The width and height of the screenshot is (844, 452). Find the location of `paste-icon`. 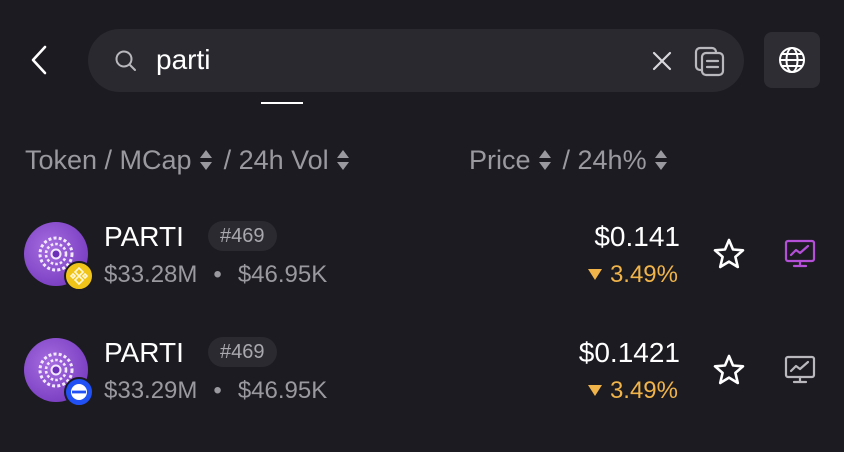

paste-icon is located at coordinates (710, 61).